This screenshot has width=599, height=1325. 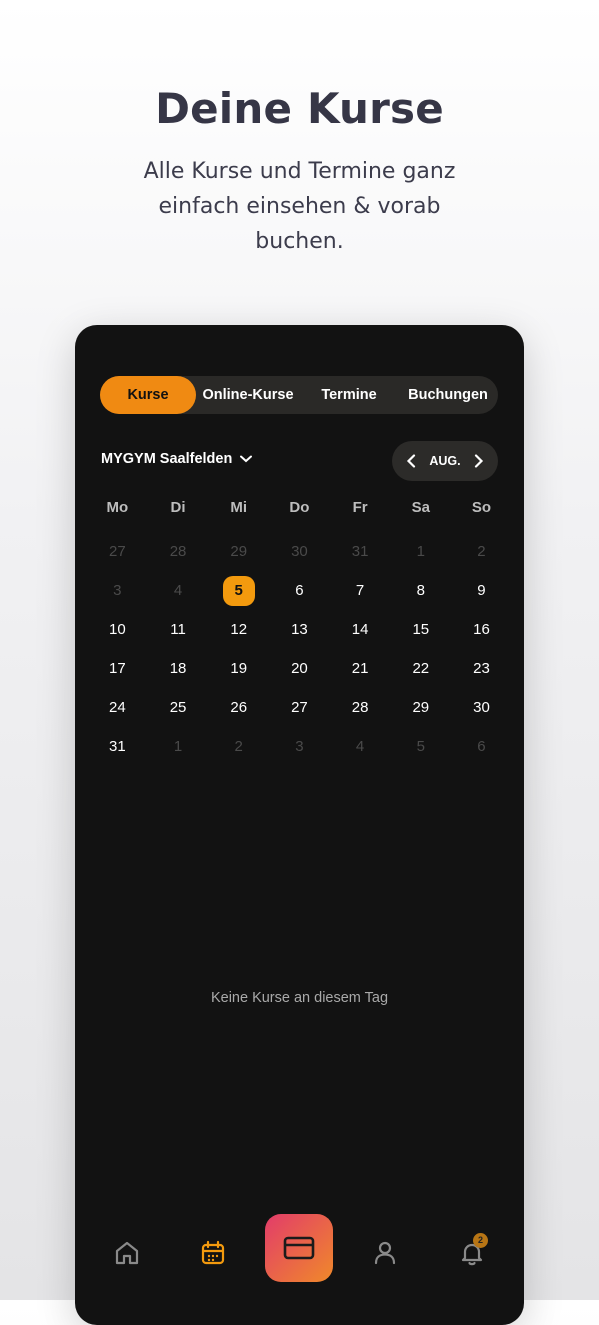 I want to click on calendar-week: 31 1 2 3 4 5 6, so click(x=299, y=747).